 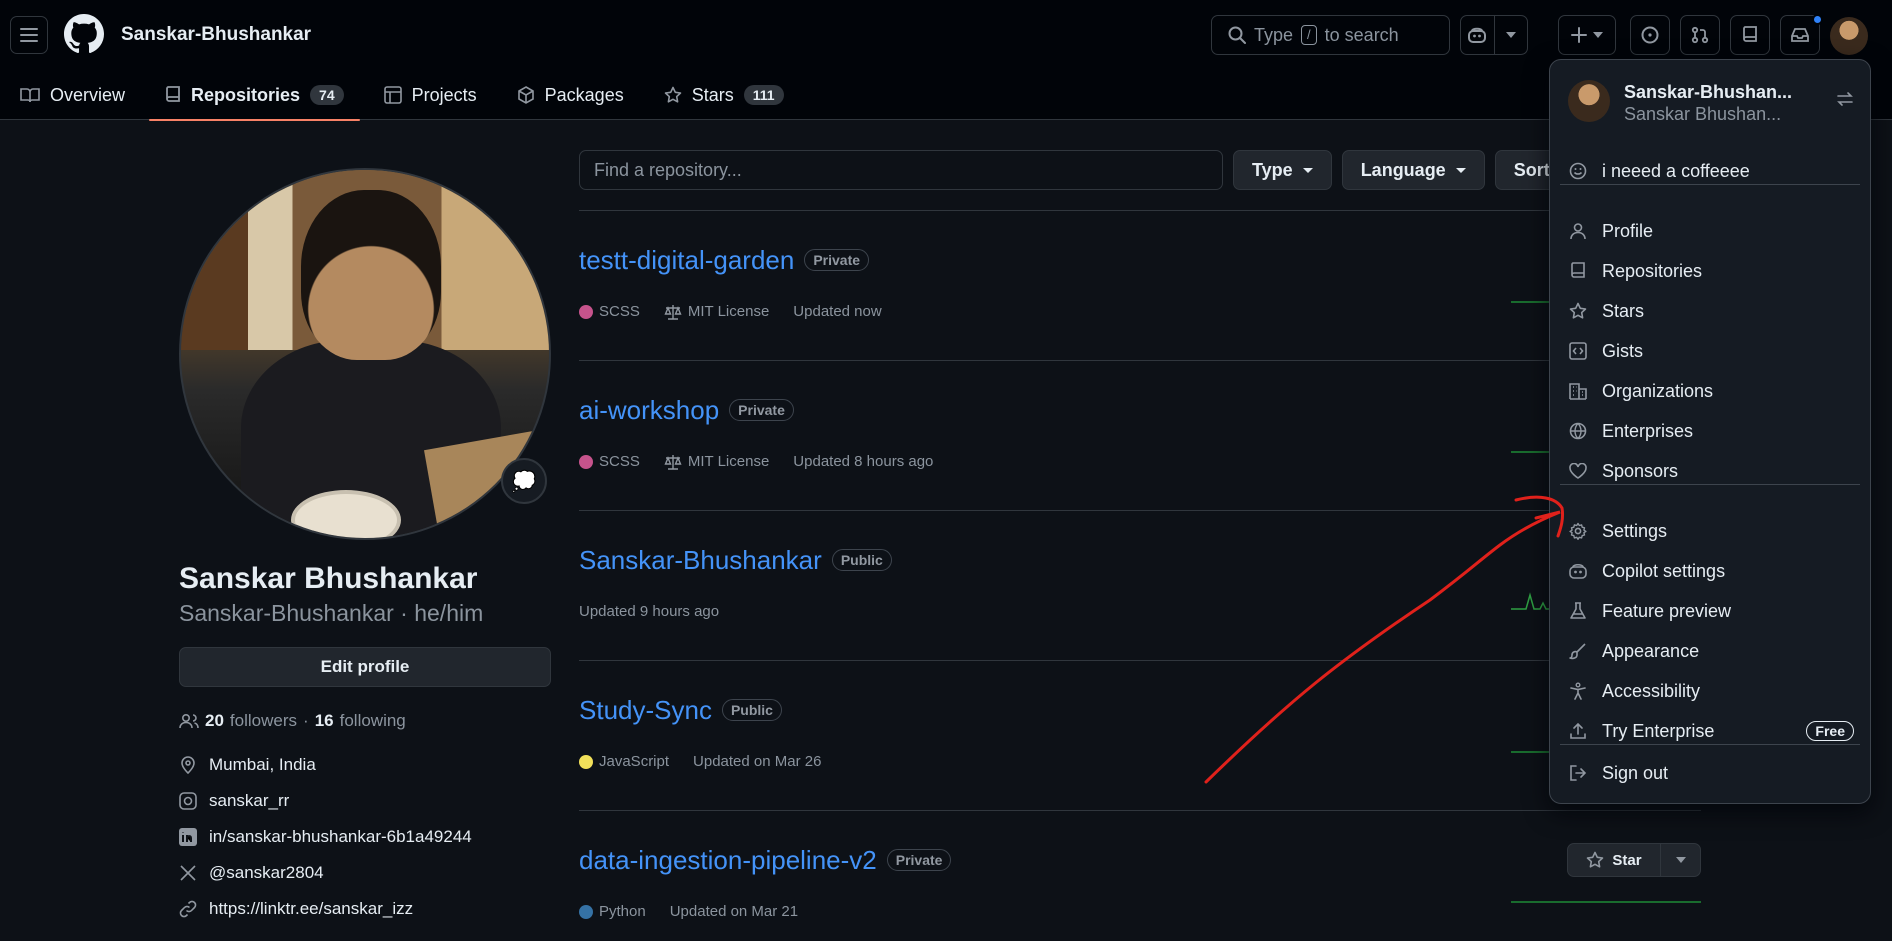 I want to click on find-repository-input, so click(x=901, y=170).